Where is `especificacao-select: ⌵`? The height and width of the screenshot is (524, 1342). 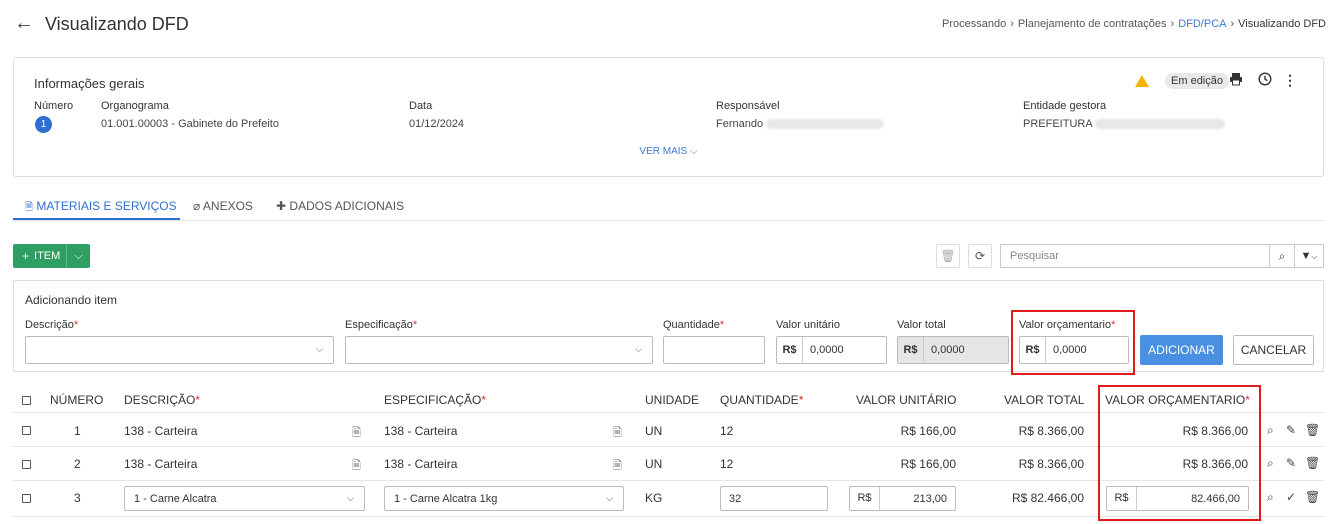 especificacao-select: ⌵ is located at coordinates (499, 350).